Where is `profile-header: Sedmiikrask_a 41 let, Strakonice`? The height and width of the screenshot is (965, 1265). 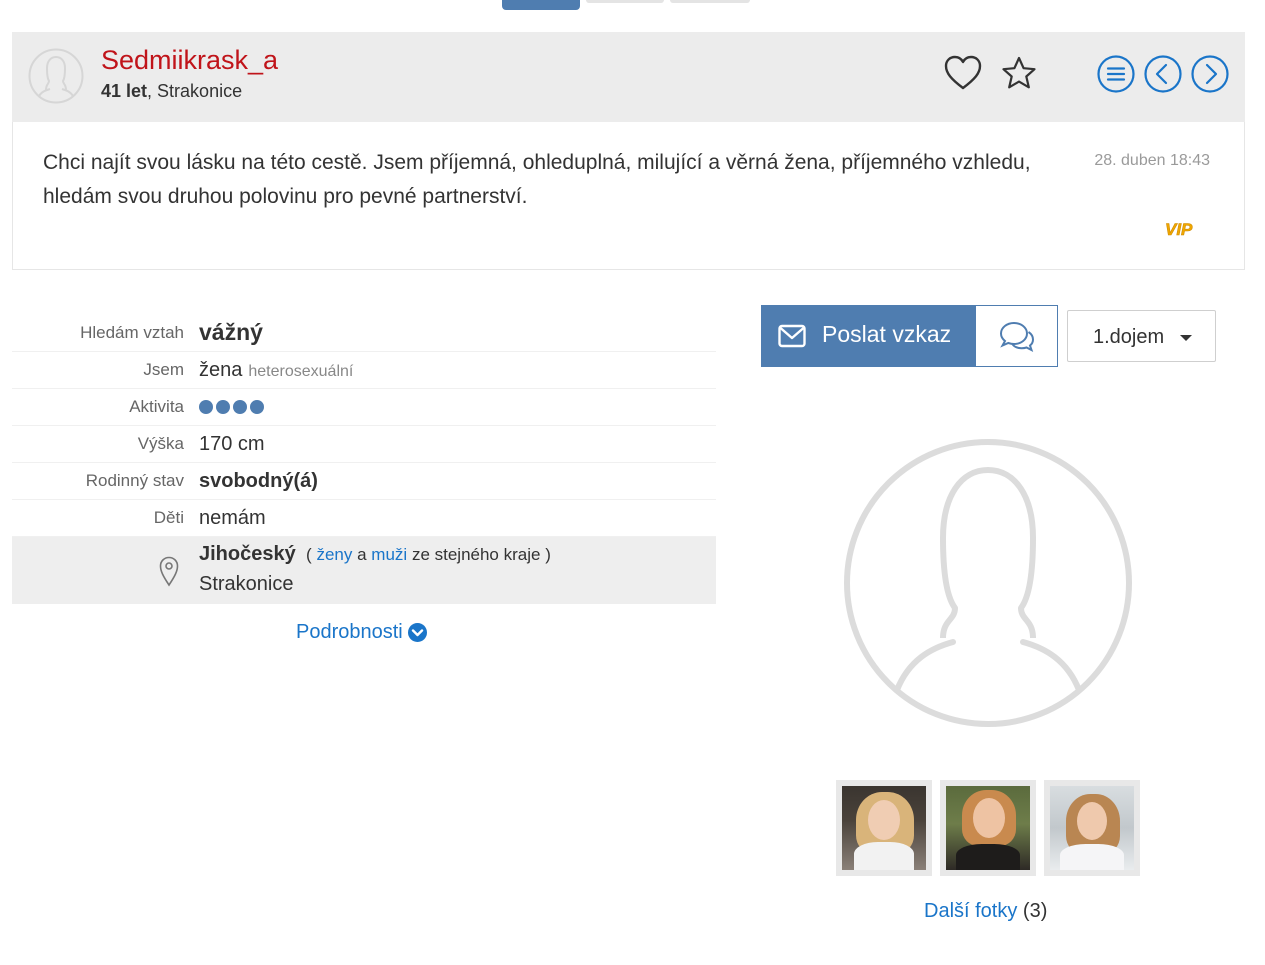
profile-header: Sedmiikrask_a 41 let, Strakonice is located at coordinates (628, 77).